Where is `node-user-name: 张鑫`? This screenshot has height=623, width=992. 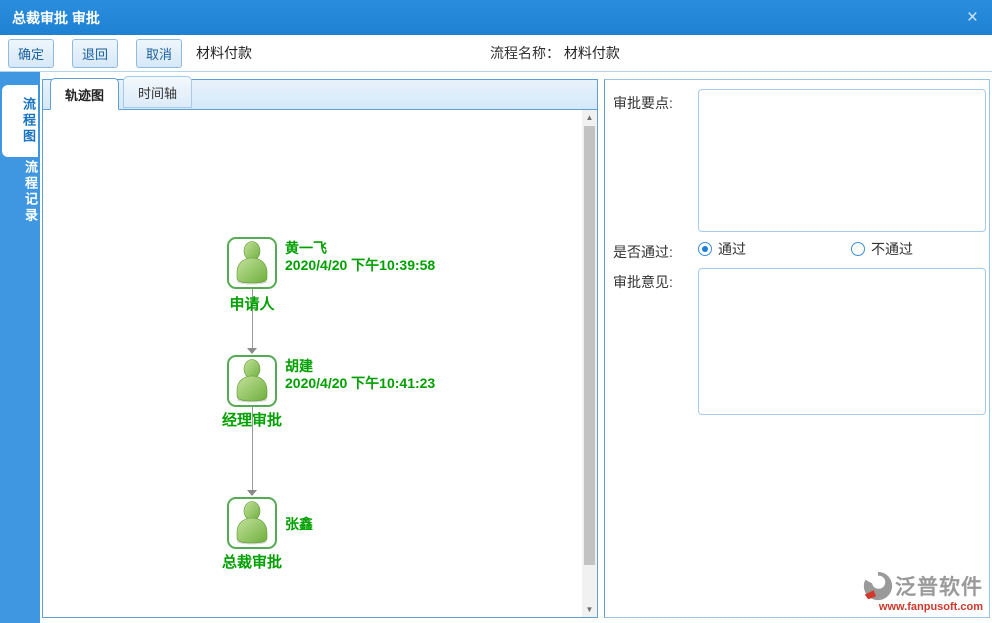 node-user-name: 张鑫 is located at coordinates (299, 524).